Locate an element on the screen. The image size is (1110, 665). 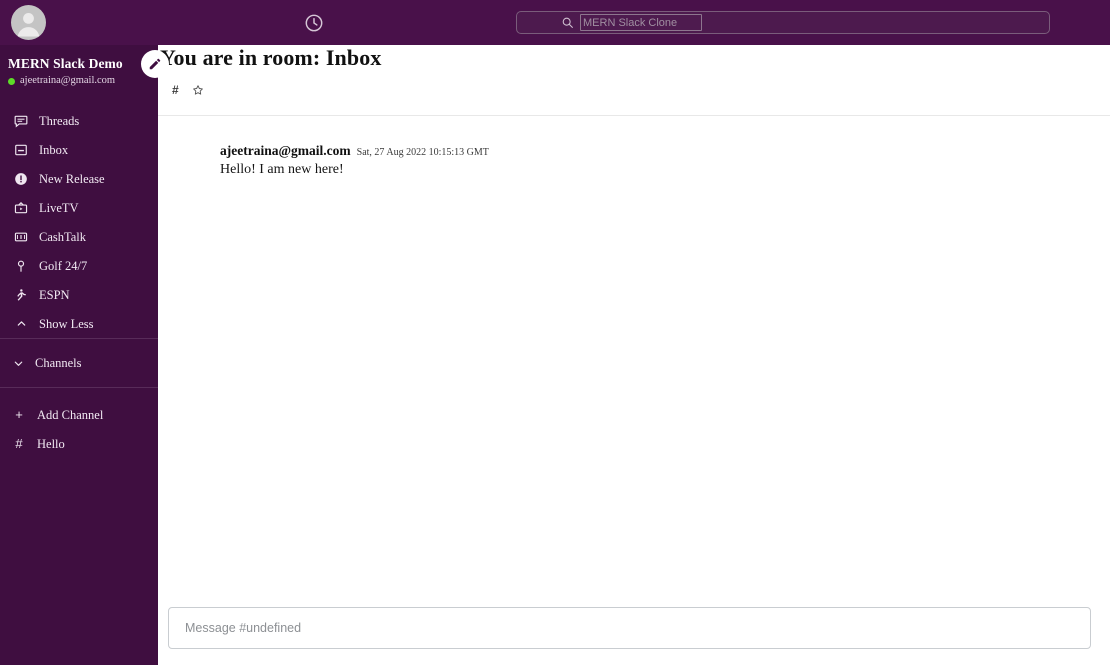
chevron-up-icon is located at coordinates (21, 324).